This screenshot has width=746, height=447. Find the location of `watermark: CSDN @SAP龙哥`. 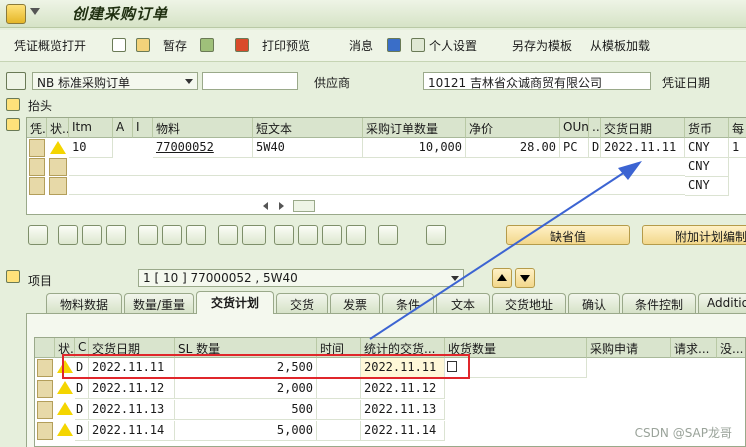

watermark: CSDN @SAP龙哥 is located at coordinates (683, 433).